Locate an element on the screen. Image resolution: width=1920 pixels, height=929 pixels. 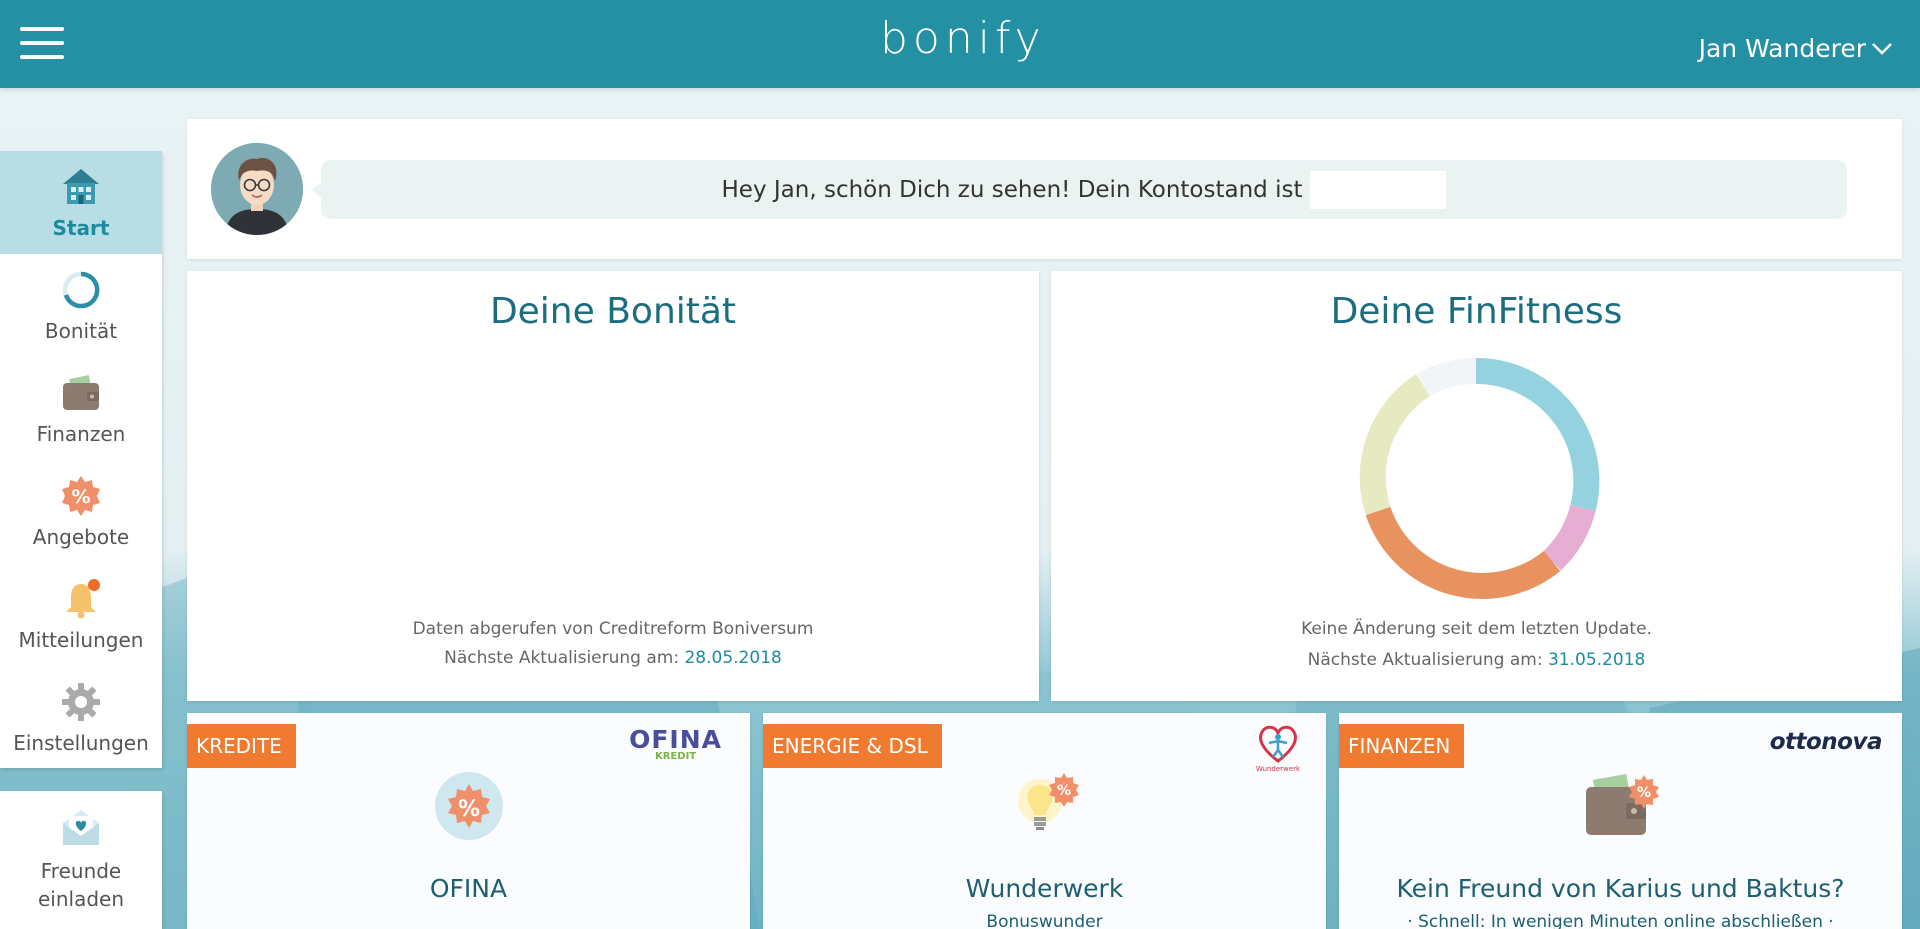
sidebar-item-start: Start is located at coordinates (81, 202).